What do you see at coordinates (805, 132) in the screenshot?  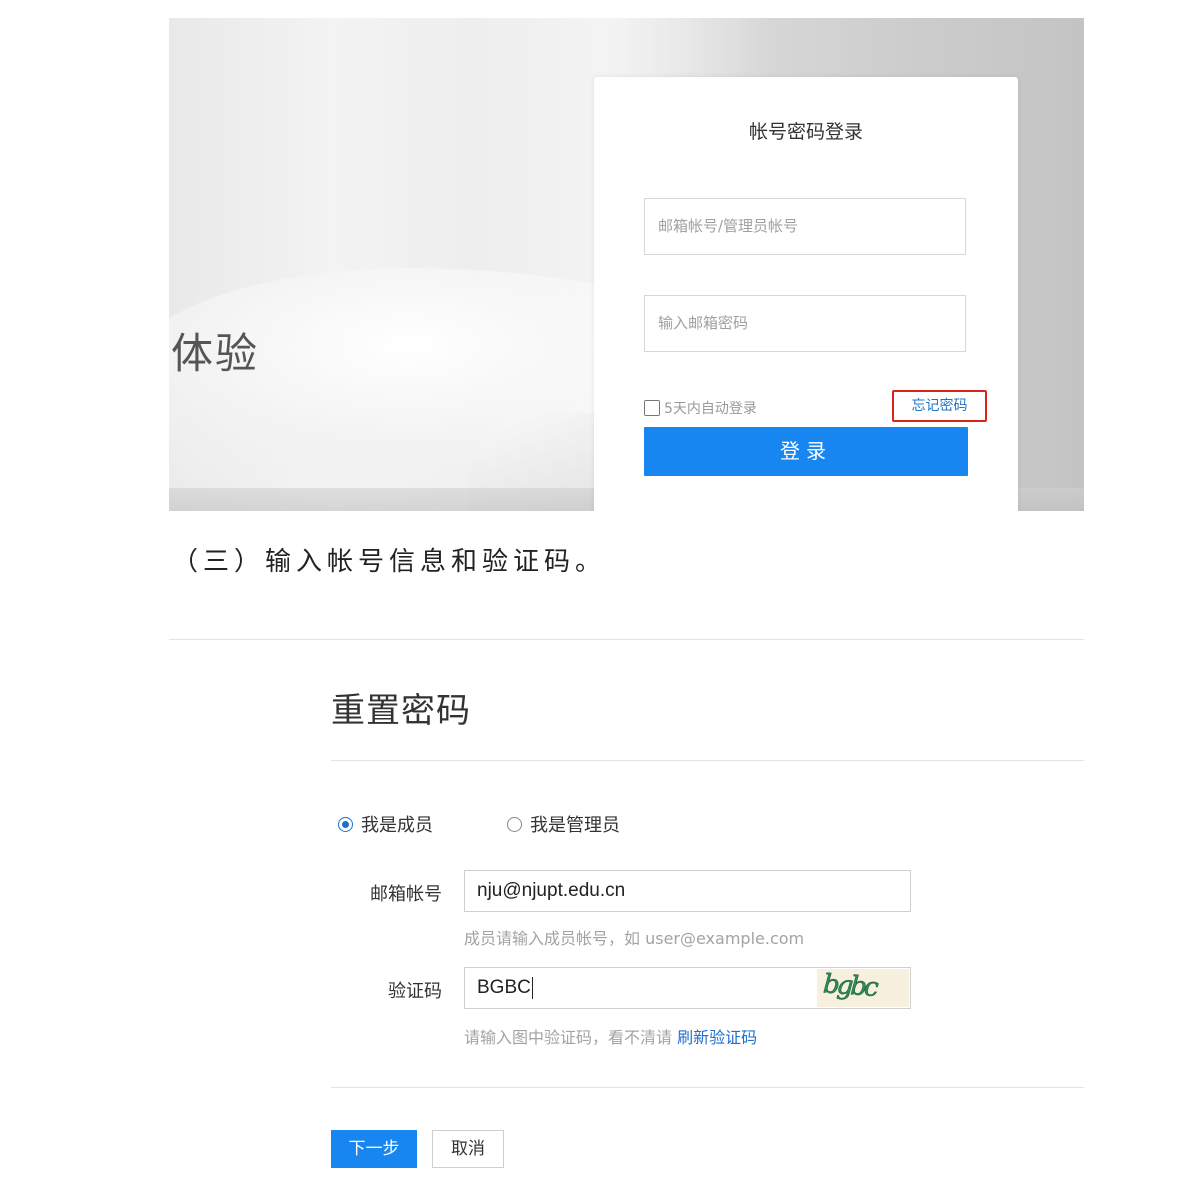 I see `login-card-title: 帐号密码登录` at bounding box center [805, 132].